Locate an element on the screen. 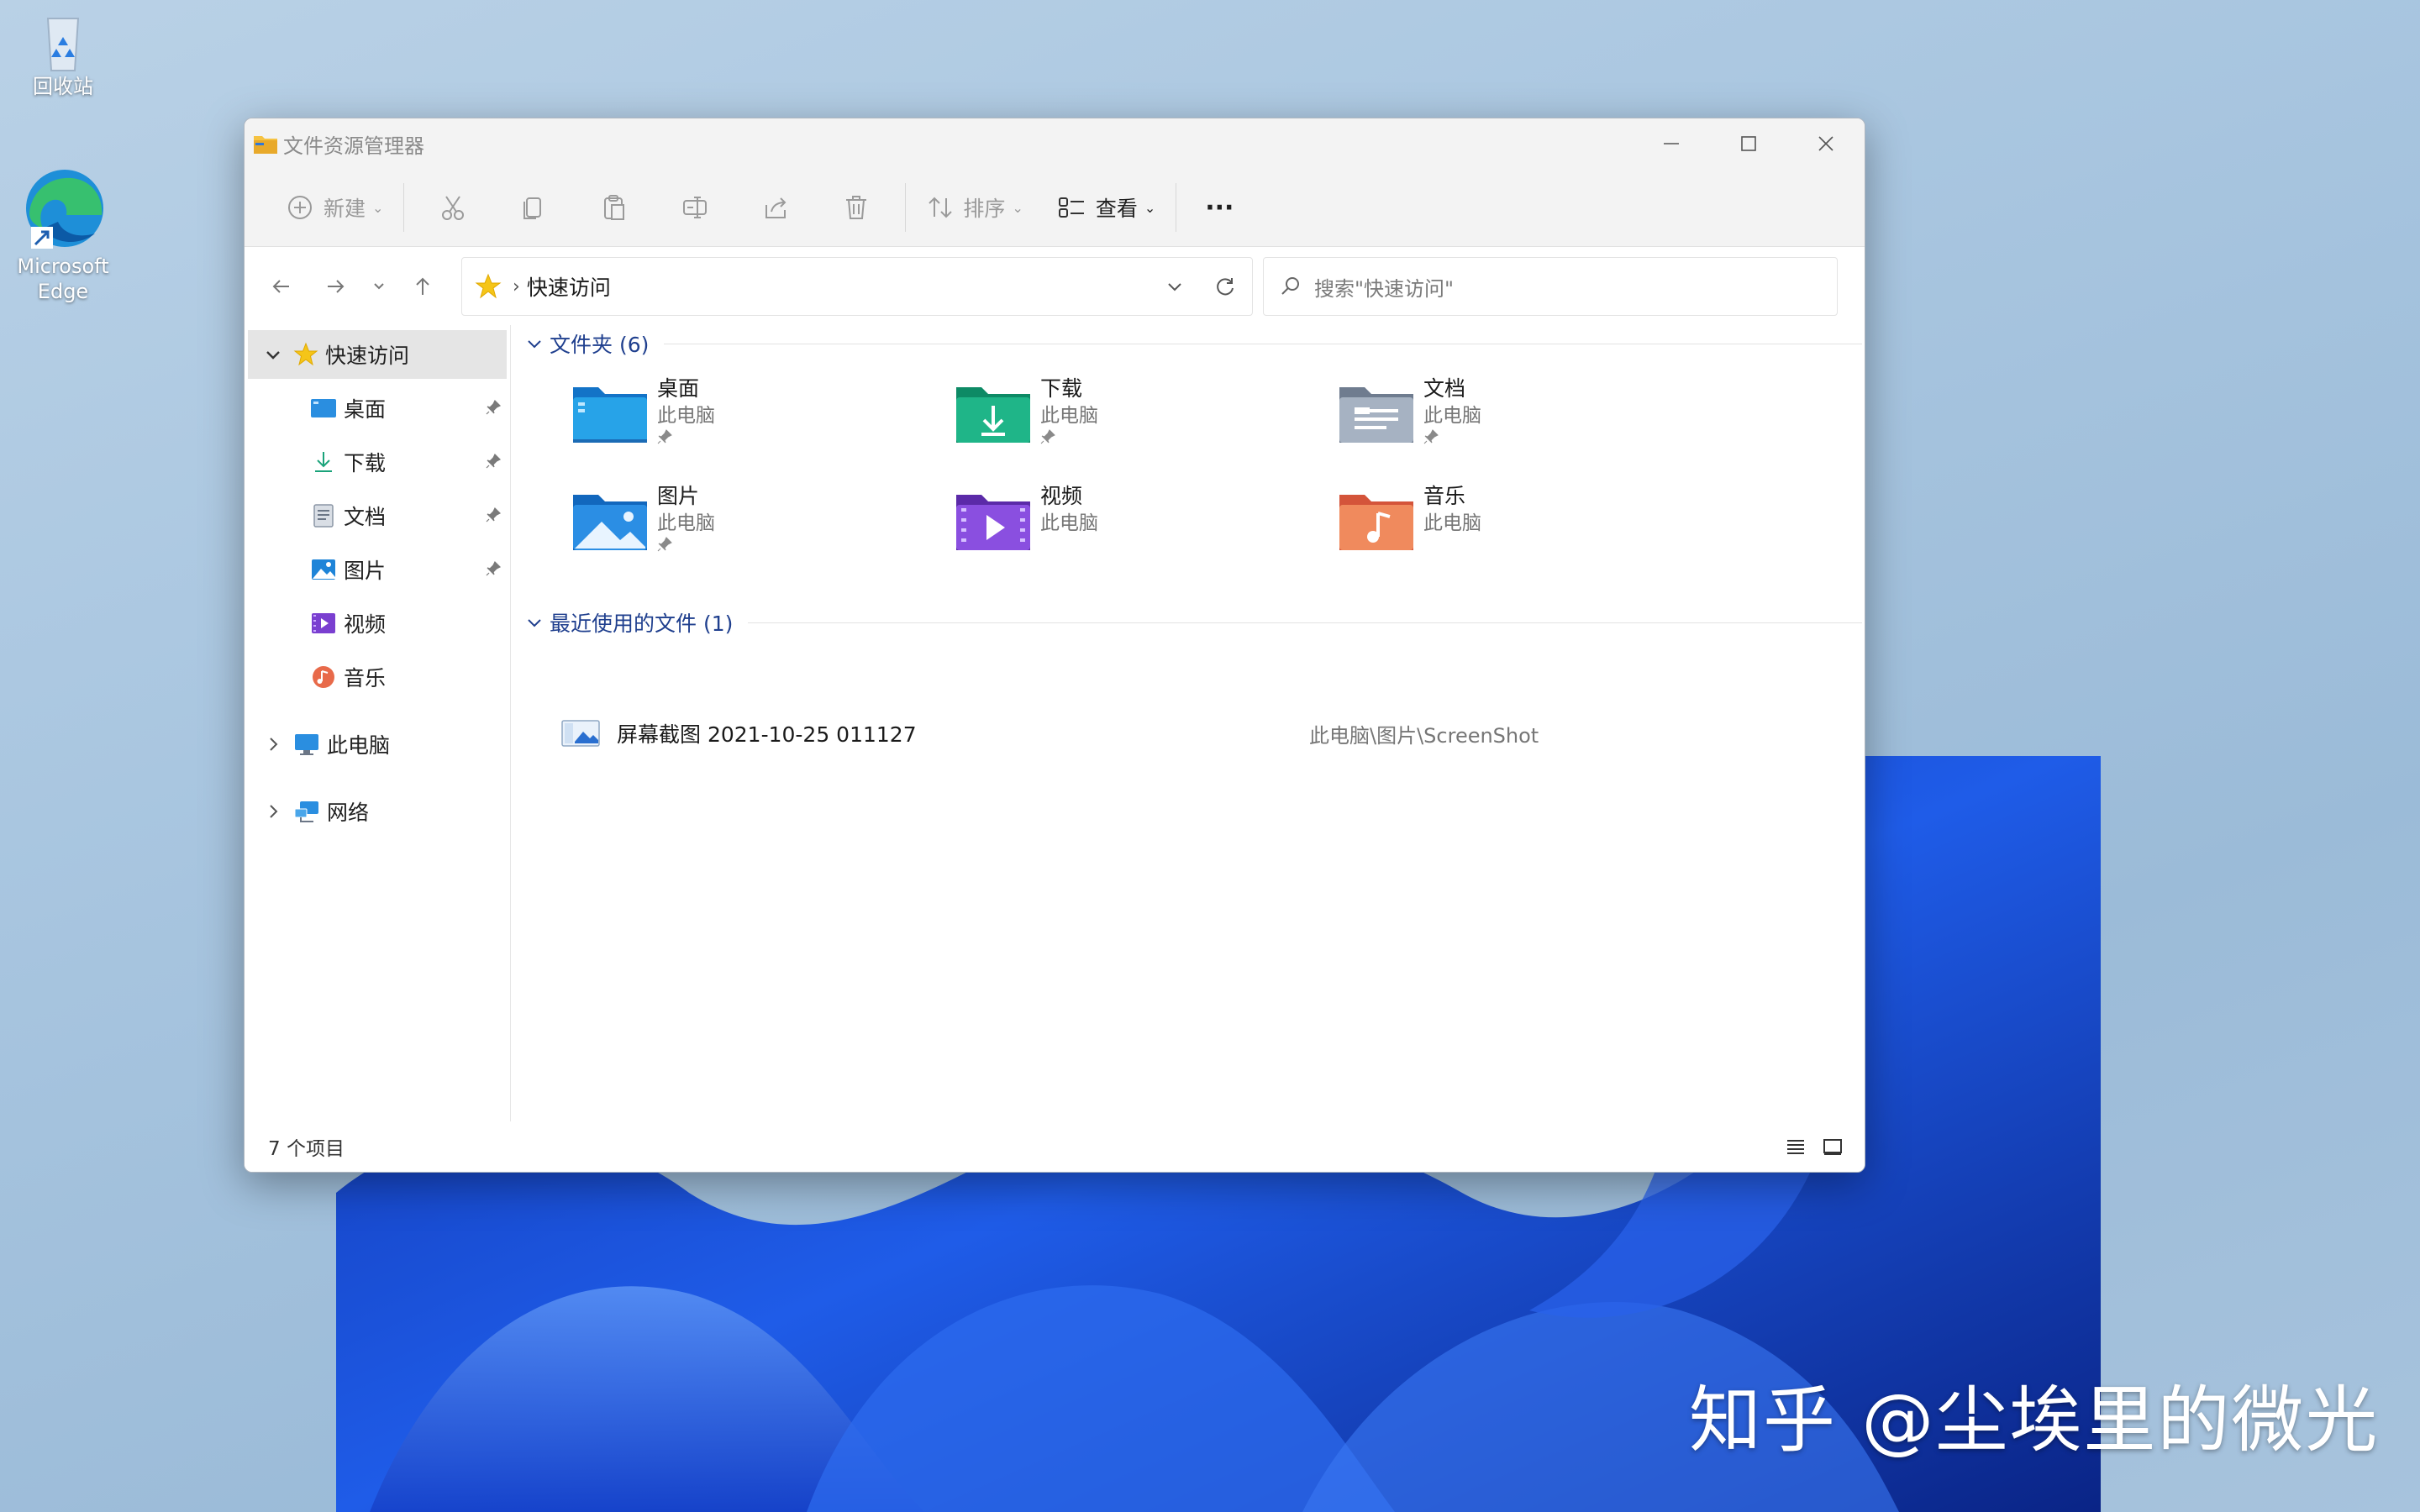  recent-group-header: 最近使用的文件 (1) is located at coordinates (1194, 622).